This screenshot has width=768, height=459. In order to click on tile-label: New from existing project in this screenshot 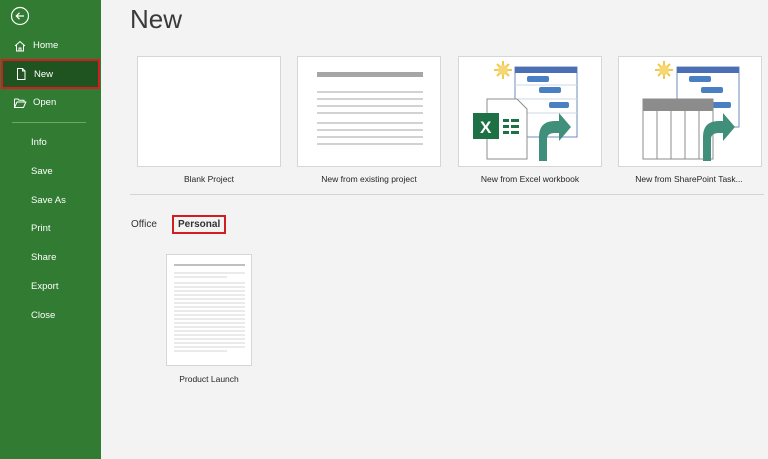, I will do `click(369, 179)`.